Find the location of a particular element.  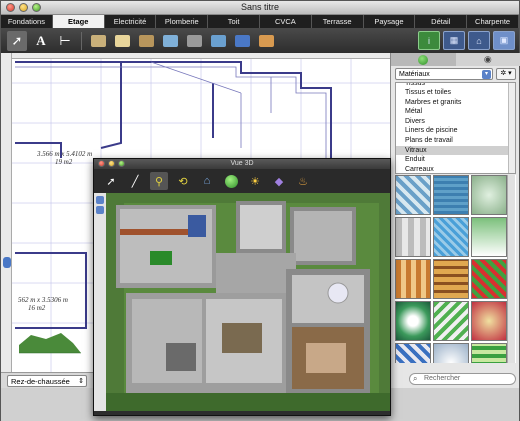

tab-charpente: Charpente is located at coordinates (493, 21).